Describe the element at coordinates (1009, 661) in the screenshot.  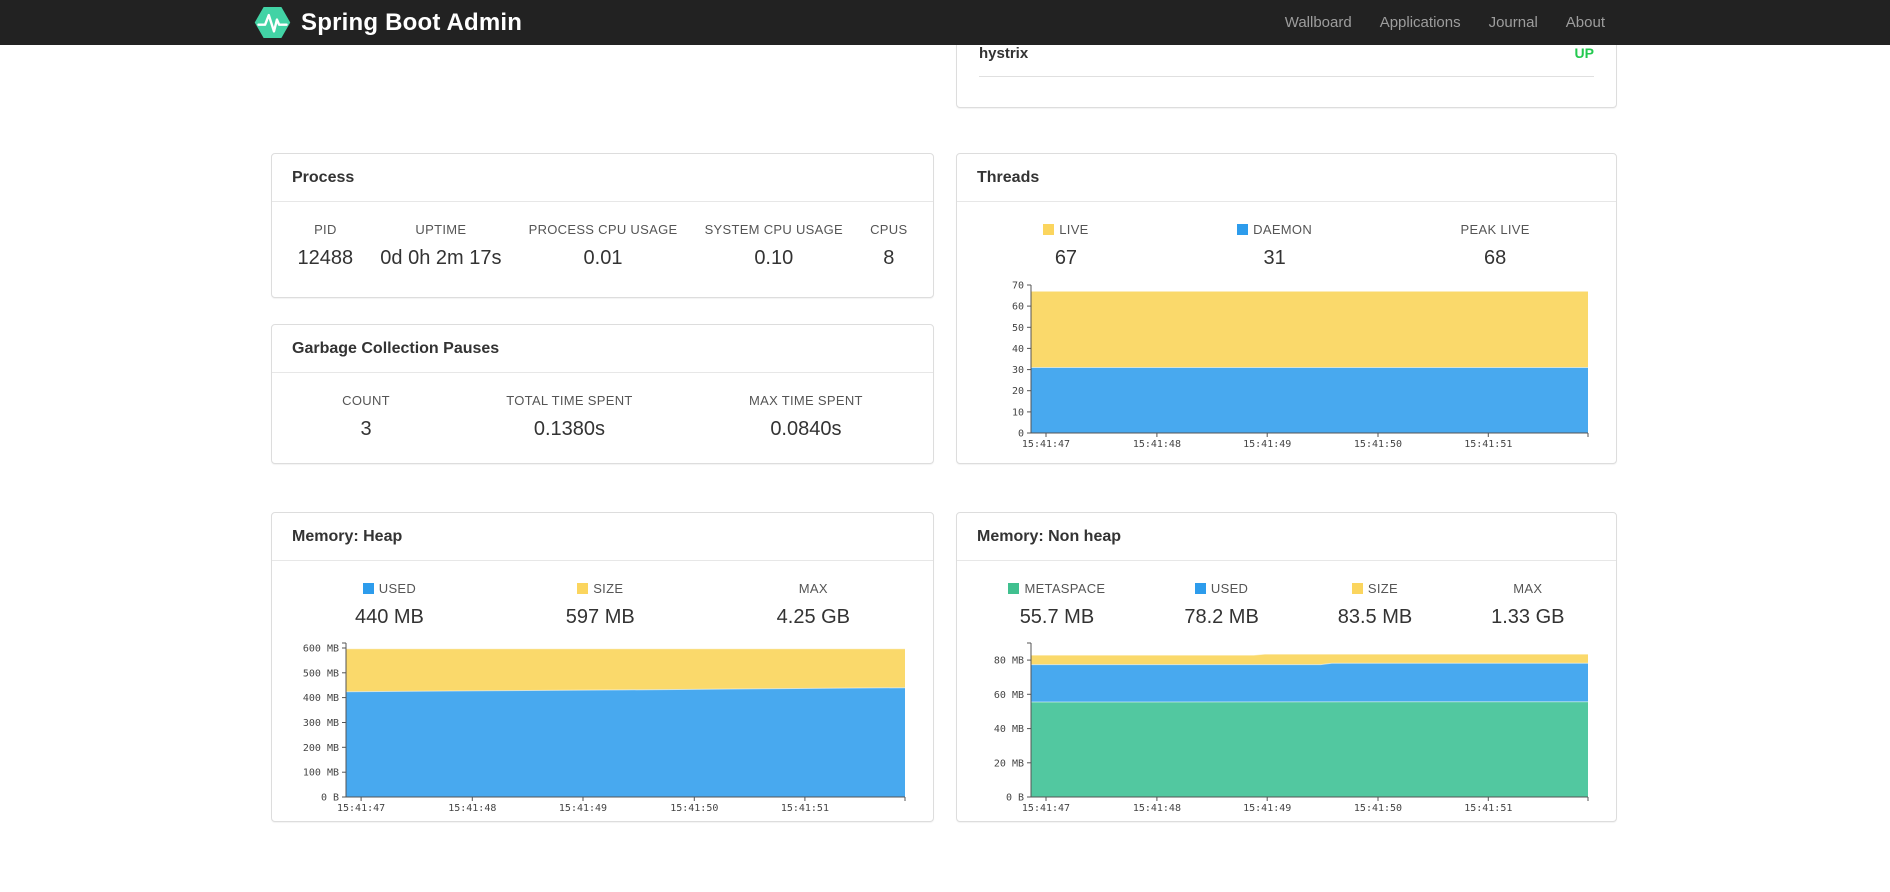
I see `svg-text: 80 MB` at that location.